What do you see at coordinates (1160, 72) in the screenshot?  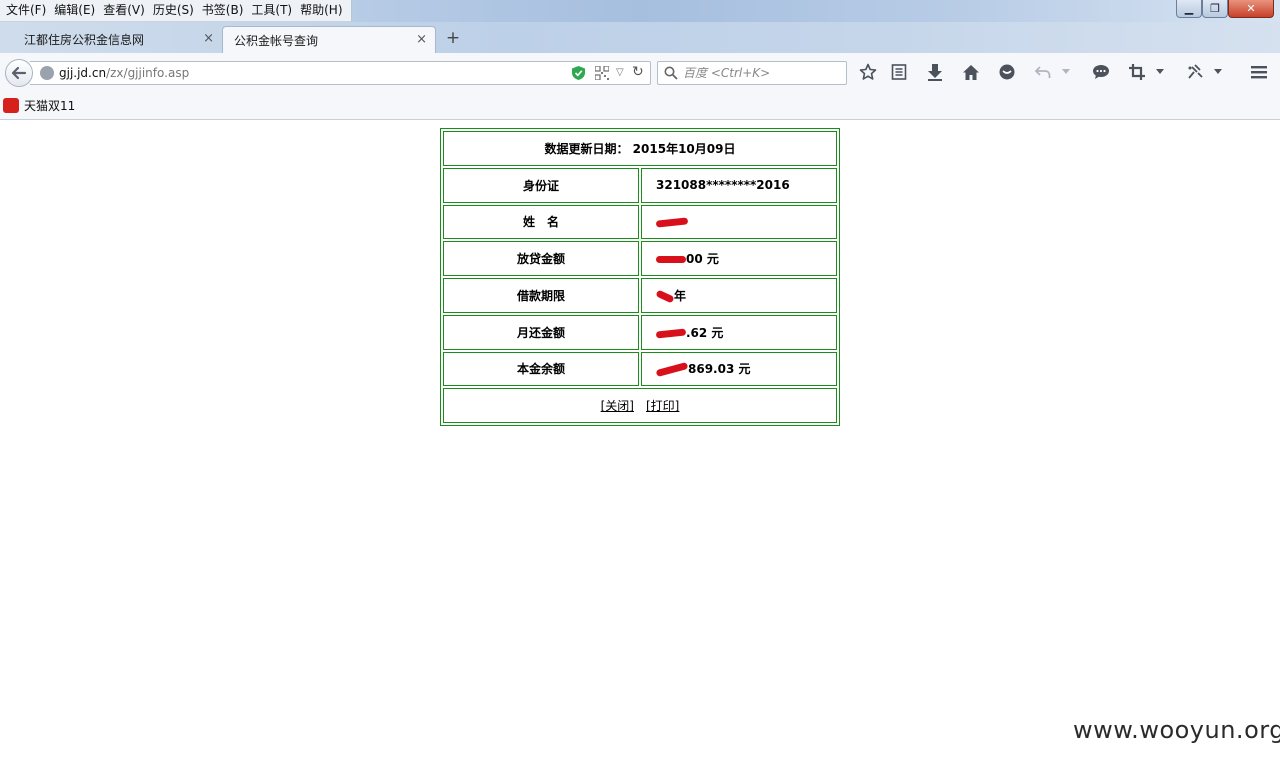 I see `crop-dropdown-icon` at bounding box center [1160, 72].